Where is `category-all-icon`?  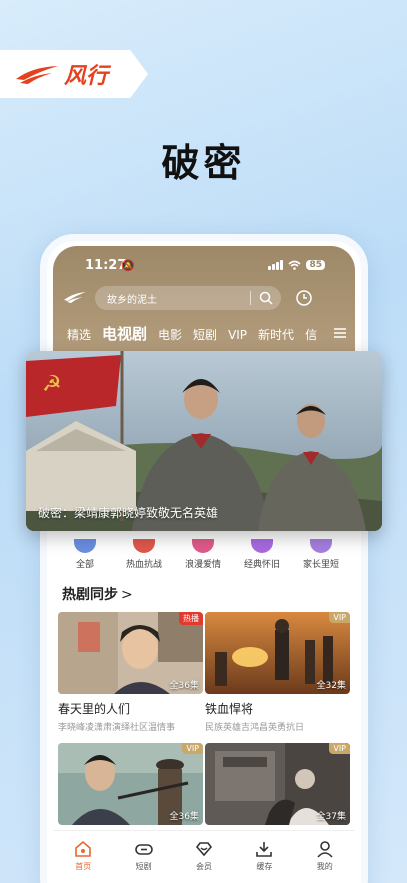 category-all-icon is located at coordinates (85, 546).